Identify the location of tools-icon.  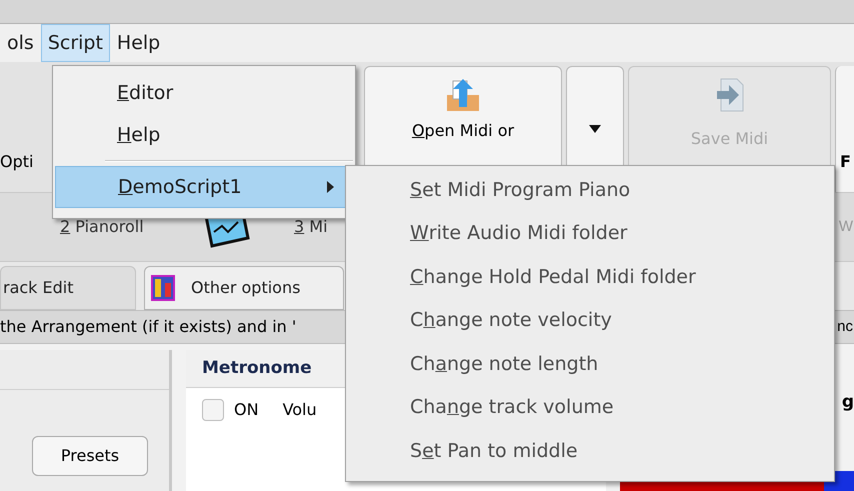
(163, 288).